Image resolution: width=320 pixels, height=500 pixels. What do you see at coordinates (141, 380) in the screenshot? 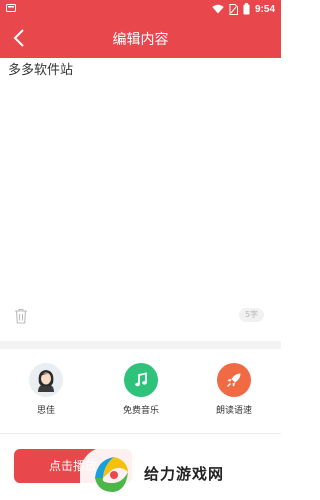
I see `music-note-icon` at bounding box center [141, 380].